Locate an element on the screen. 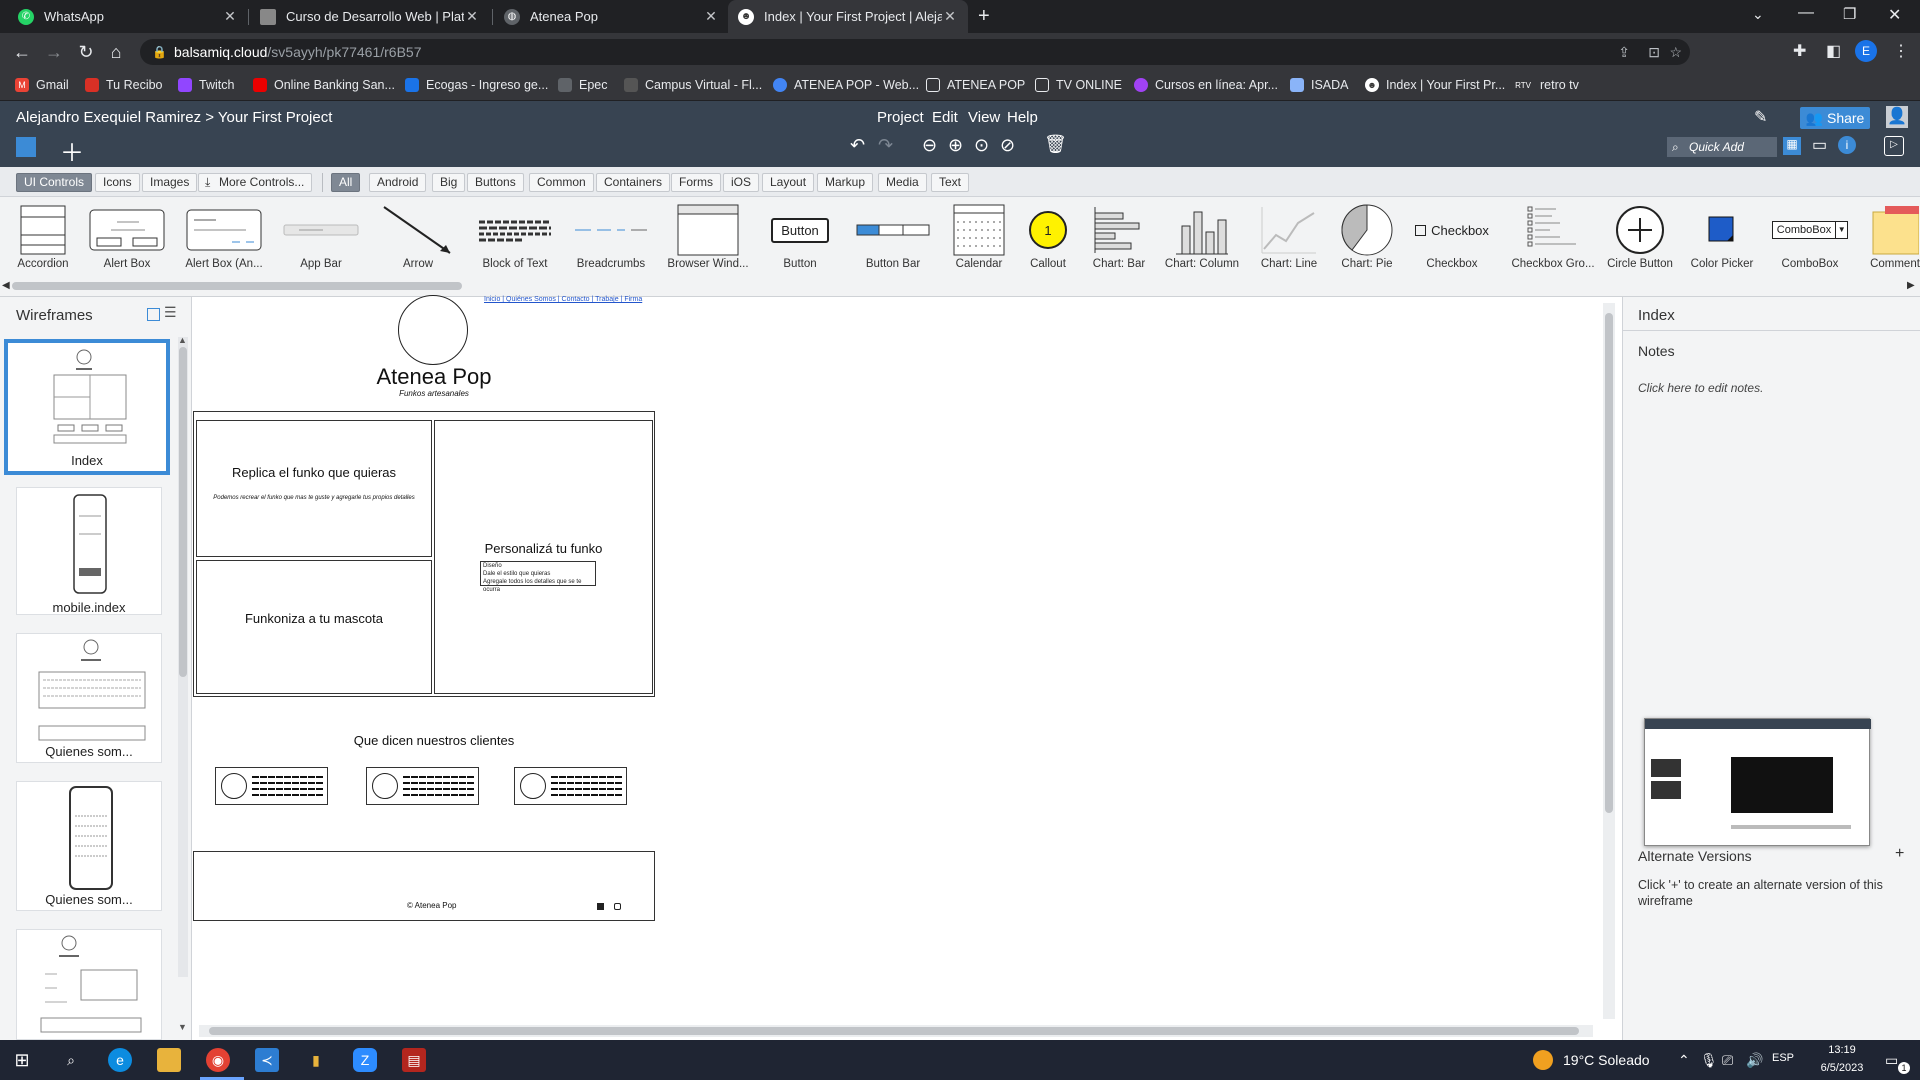 The image size is (1920, 1080). thumbnail-view-icon is located at coordinates (153, 314).